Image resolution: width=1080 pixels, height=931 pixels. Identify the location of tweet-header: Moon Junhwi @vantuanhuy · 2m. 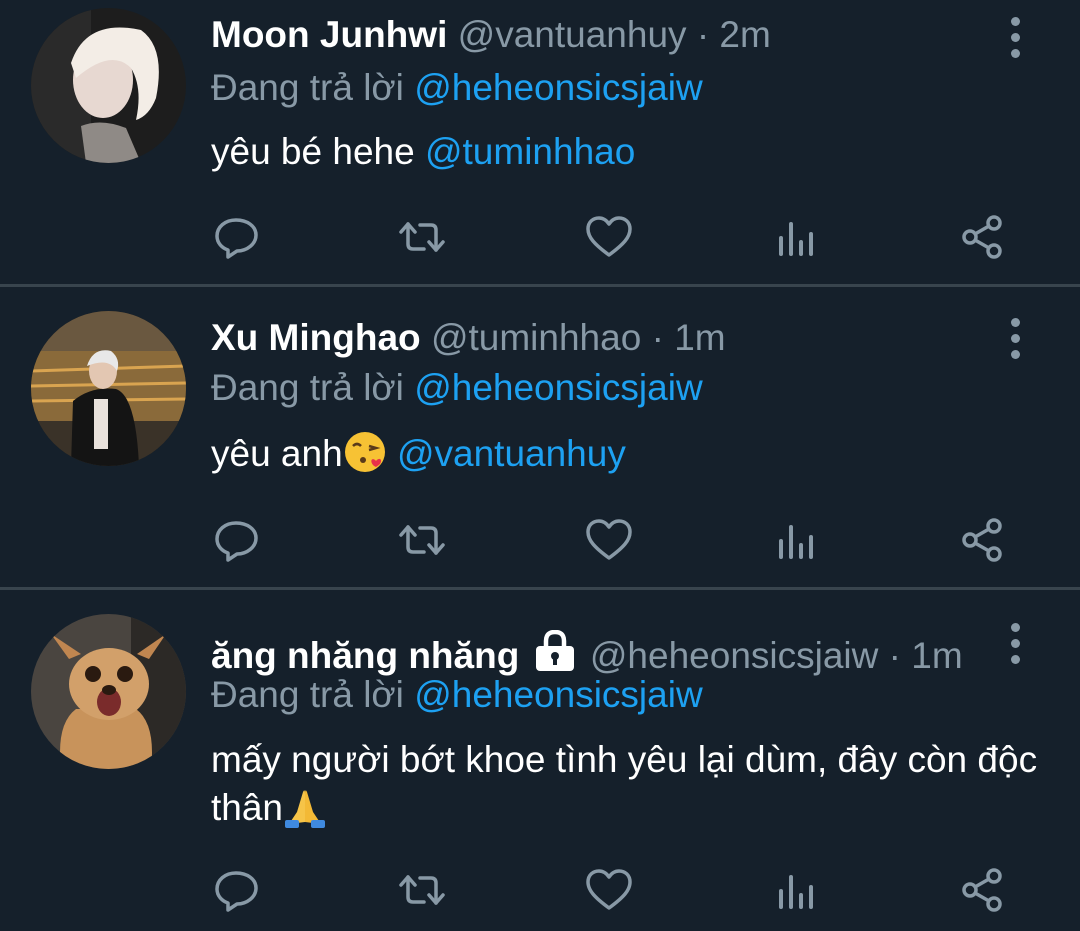
(491, 34).